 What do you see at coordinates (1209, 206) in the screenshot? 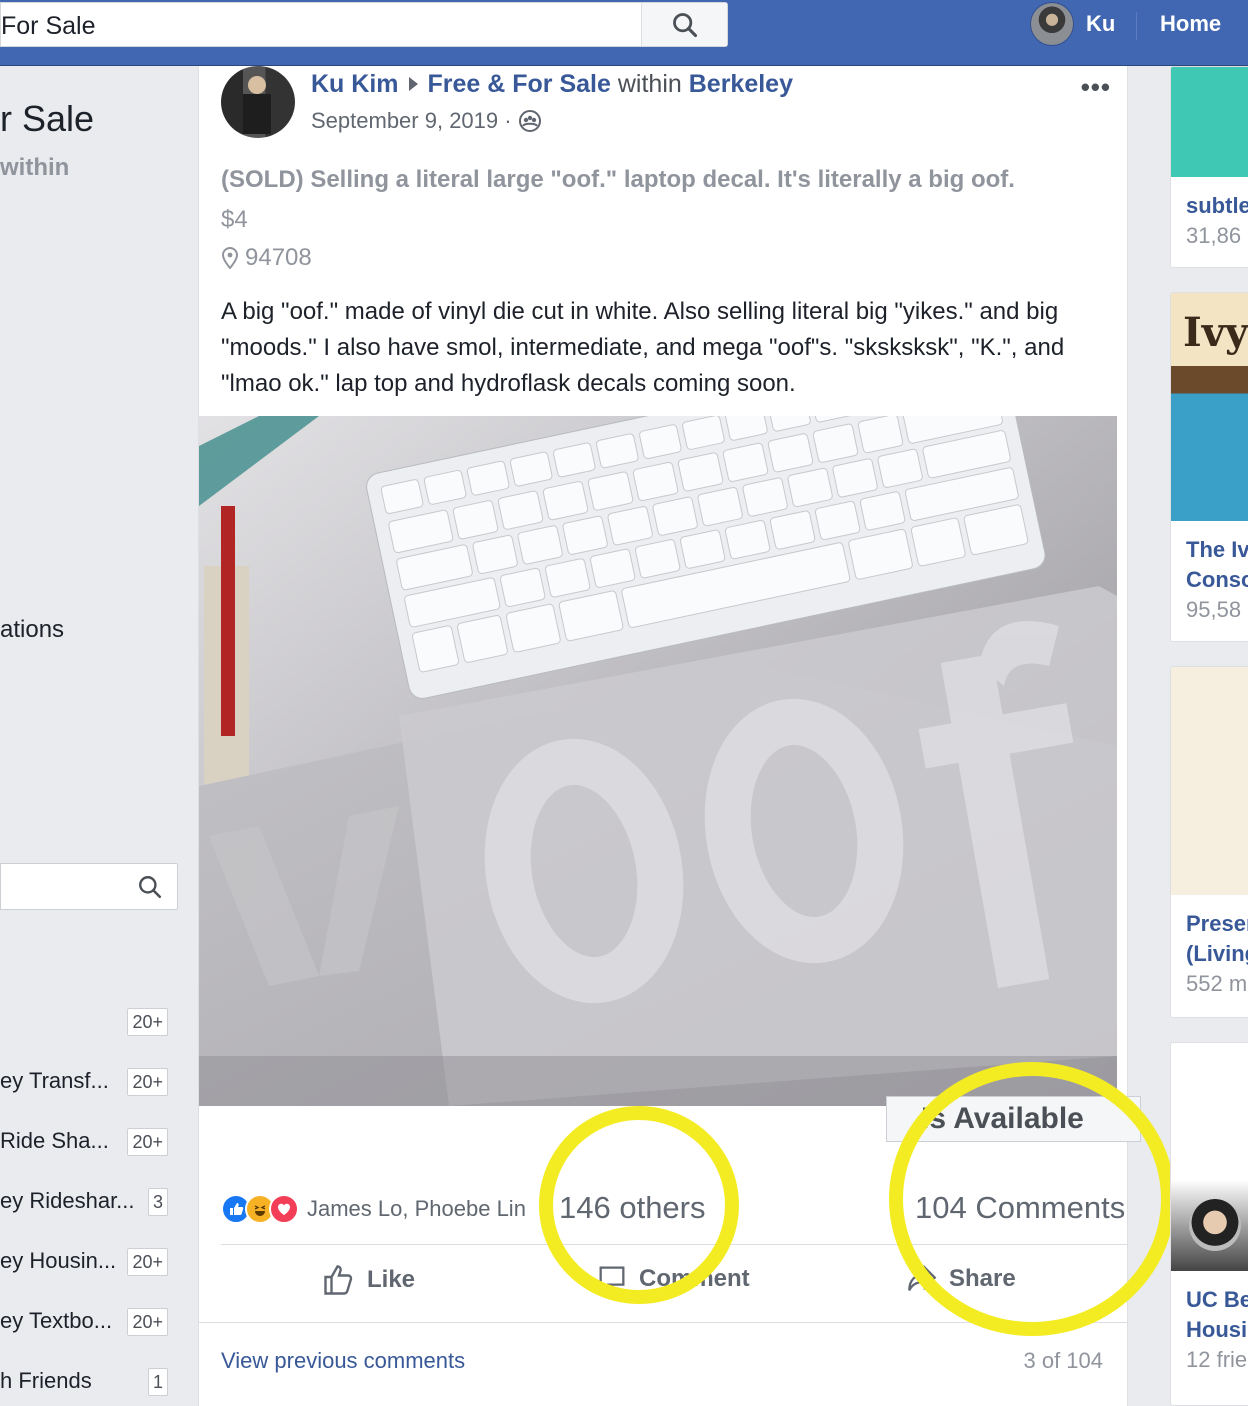
I see `group-name: subtle` at bounding box center [1209, 206].